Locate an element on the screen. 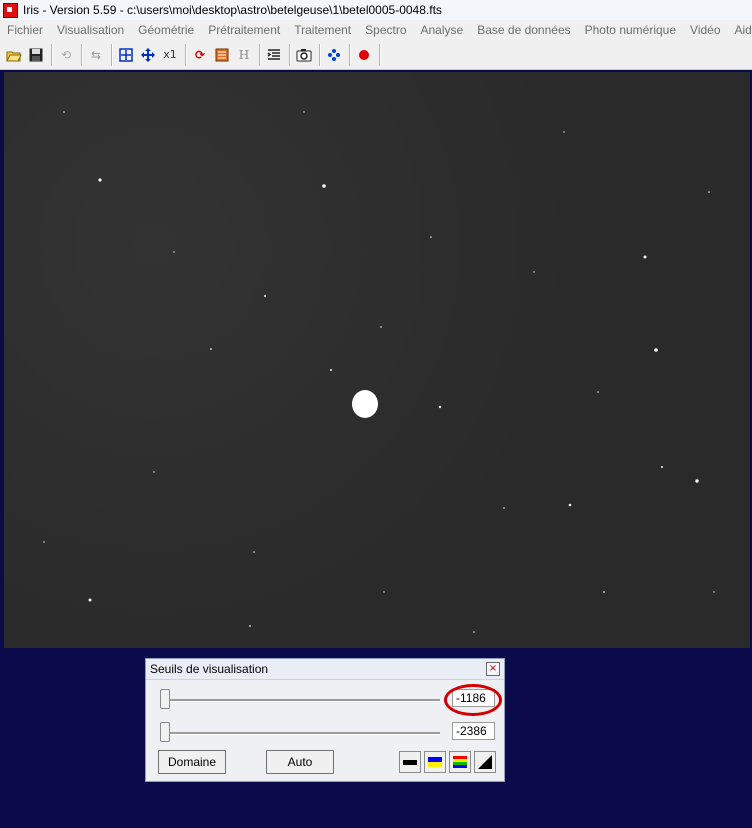  menu-aide: Aide is located at coordinates (740, 30).